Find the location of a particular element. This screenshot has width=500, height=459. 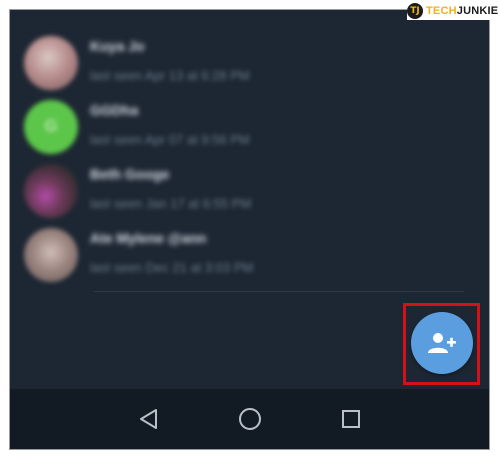

contact-name: Ate Mylene @ann is located at coordinates (148, 238).